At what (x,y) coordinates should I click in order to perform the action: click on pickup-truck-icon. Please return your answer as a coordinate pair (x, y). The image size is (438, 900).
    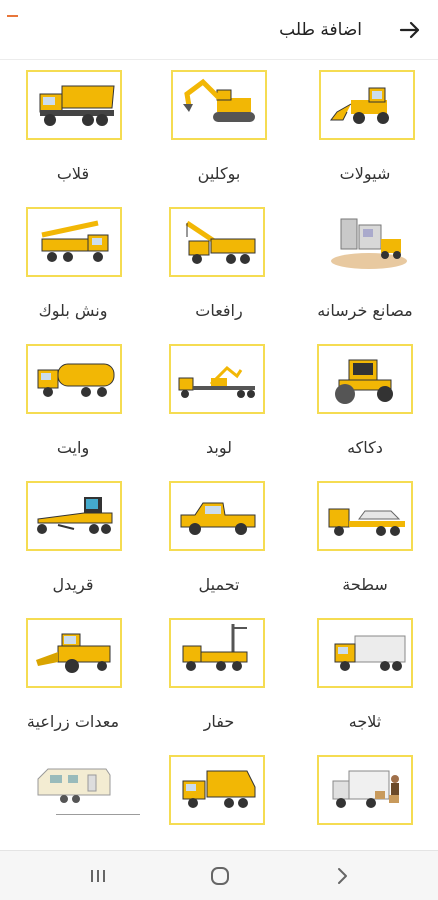
    Looking at the image, I should click on (217, 516).